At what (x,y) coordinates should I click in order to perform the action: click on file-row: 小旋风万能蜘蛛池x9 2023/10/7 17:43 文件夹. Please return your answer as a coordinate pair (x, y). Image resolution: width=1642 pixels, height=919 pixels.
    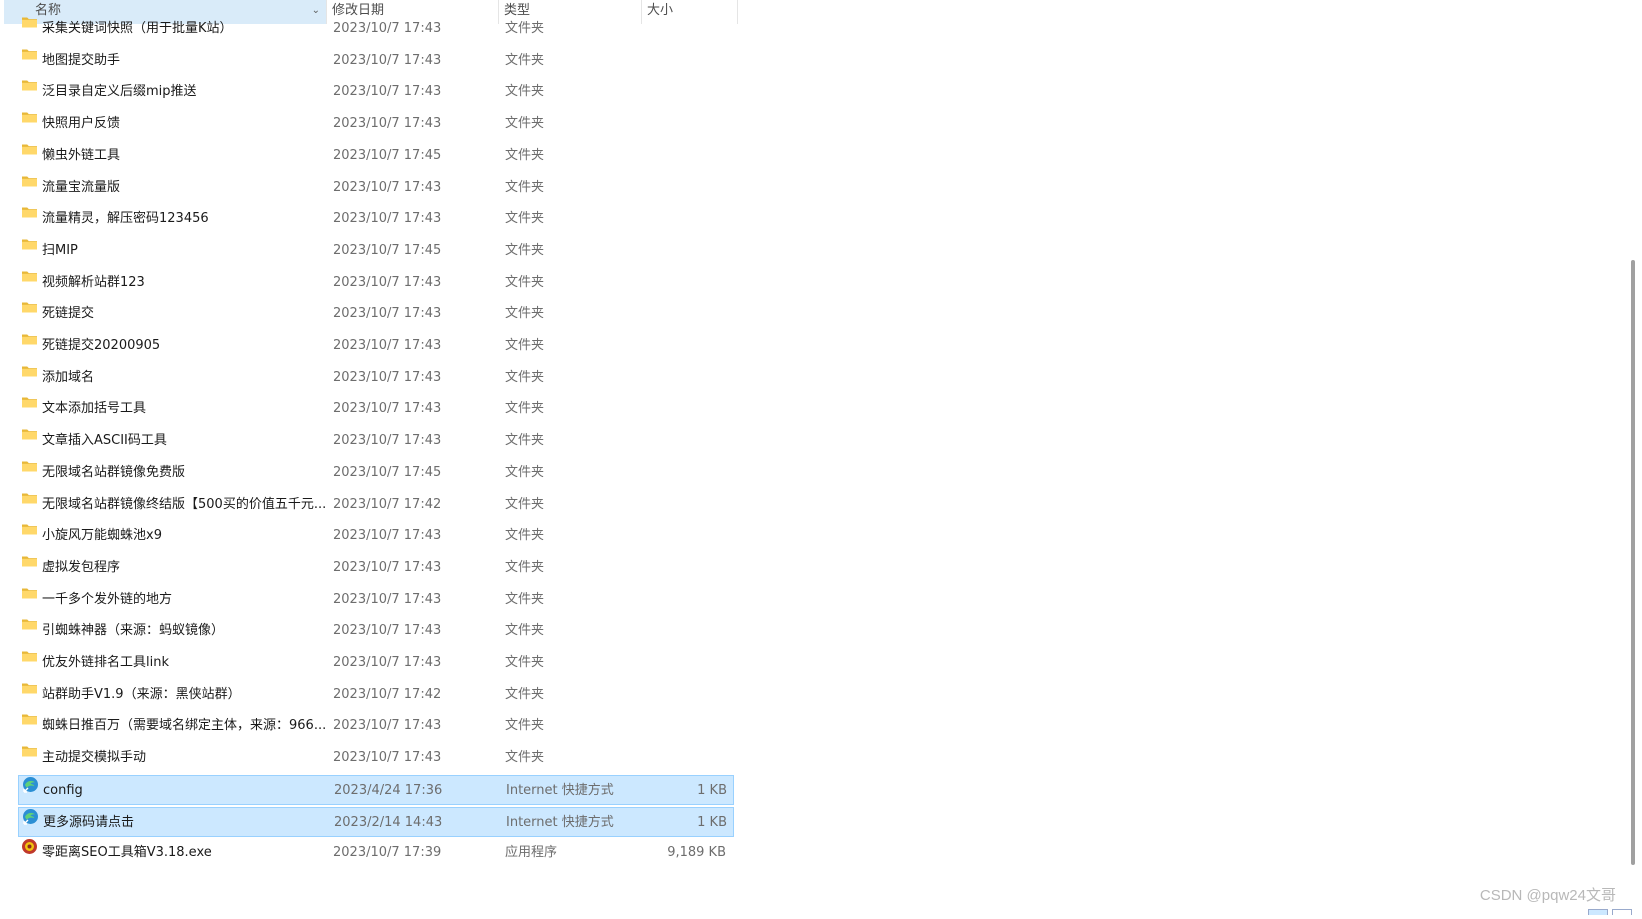
    Looking at the image, I should click on (376, 536).